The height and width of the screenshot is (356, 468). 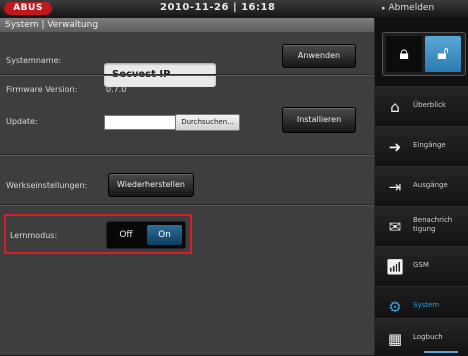 I want to click on restore-button: Wiederherstellen, so click(x=151, y=185).